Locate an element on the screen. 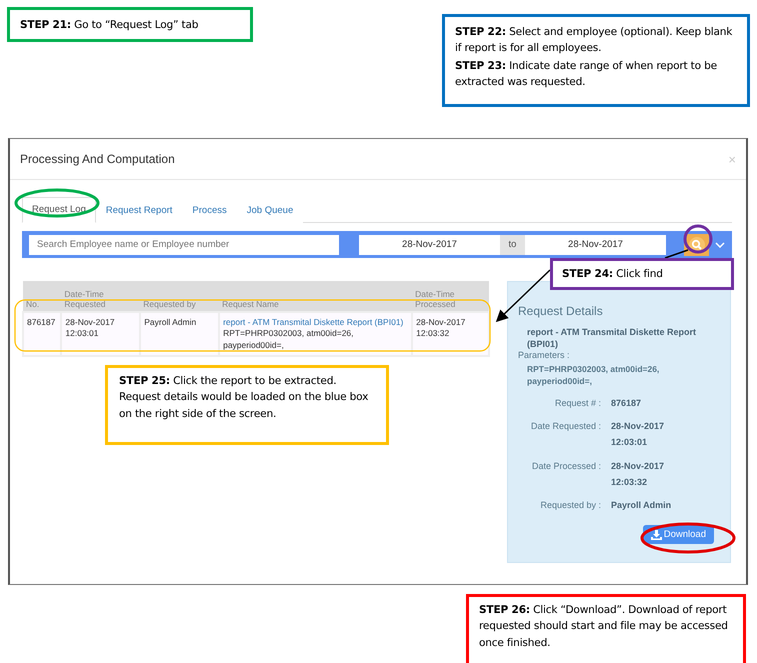  column-header: Requested by is located at coordinates (180, 296).